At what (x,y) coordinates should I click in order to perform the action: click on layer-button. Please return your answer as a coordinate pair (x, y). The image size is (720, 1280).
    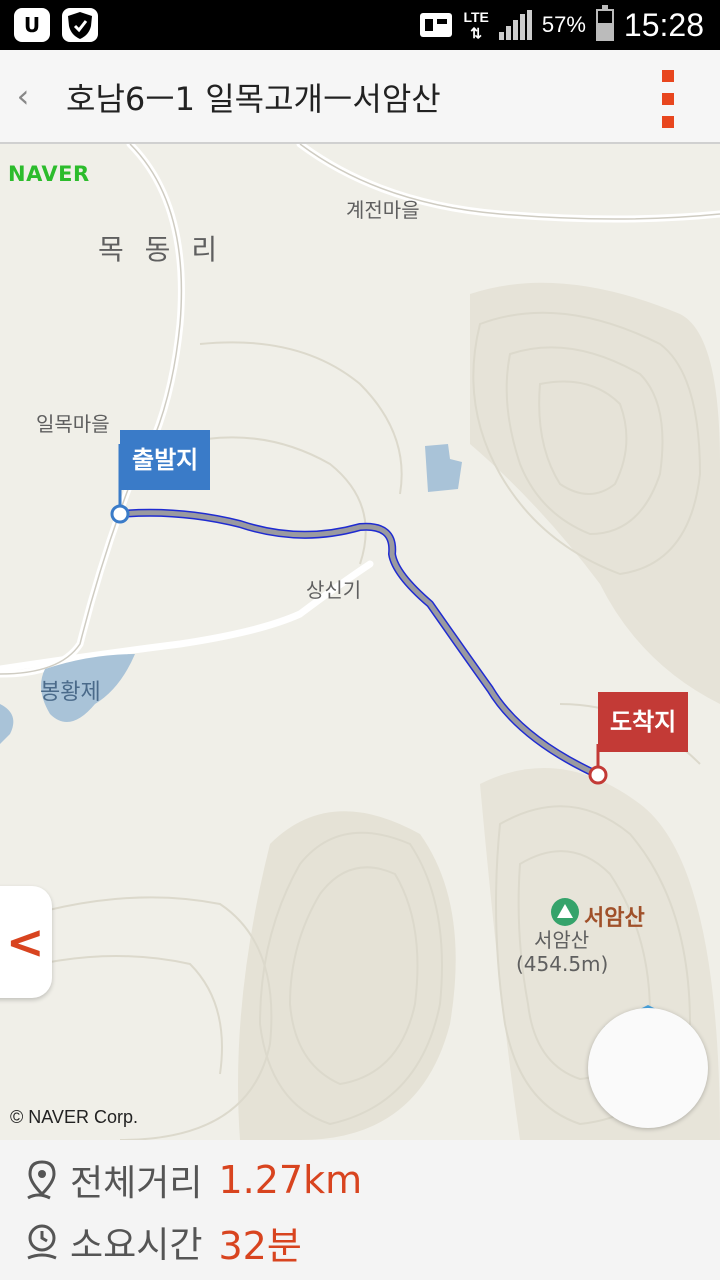
    Looking at the image, I should click on (648, 1068).